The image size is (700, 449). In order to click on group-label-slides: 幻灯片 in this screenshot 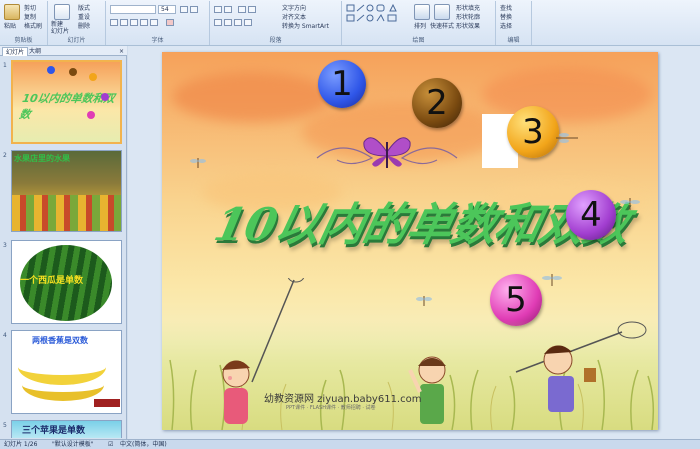, I will do `click(76, 40)`.